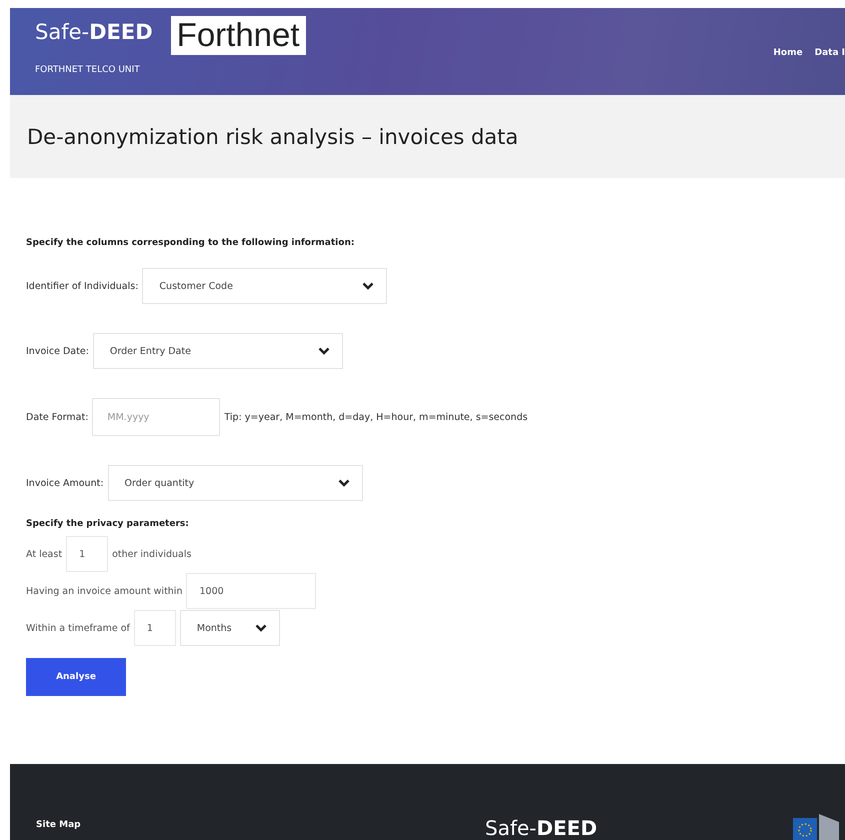 This screenshot has height=840, width=845. What do you see at coordinates (788, 53) in the screenshot?
I see `nav-link: Home` at bounding box center [788, 53].